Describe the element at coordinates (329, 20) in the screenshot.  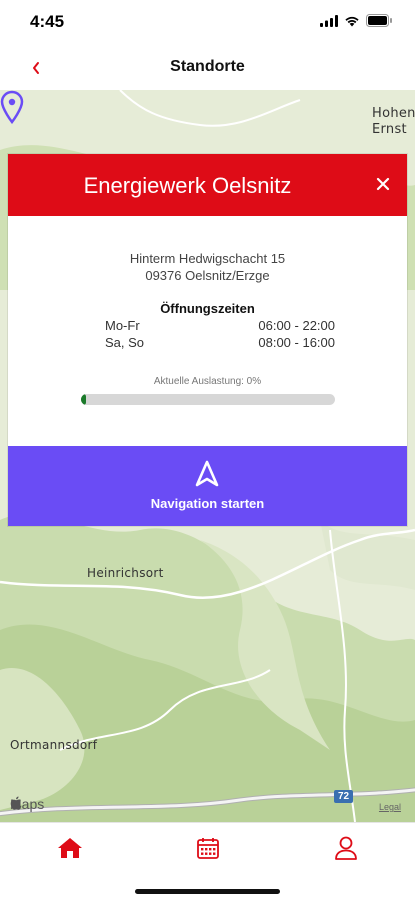
I see `signal-icon` at that location.